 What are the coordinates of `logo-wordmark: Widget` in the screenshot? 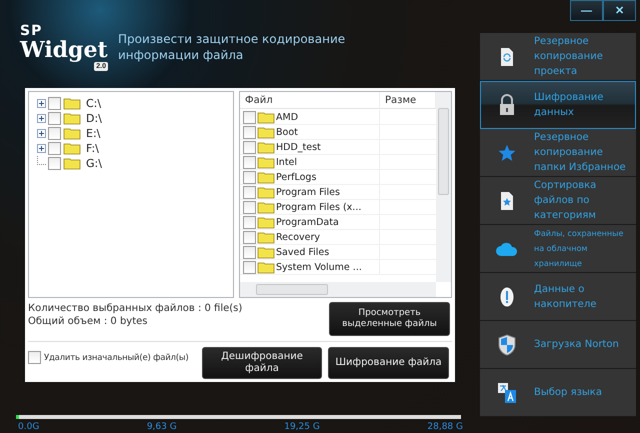 It's located at (64, 50).